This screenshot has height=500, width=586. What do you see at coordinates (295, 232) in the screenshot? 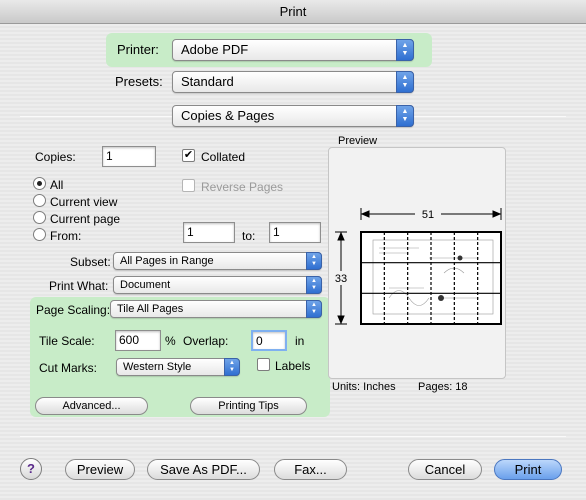
I see `to-field: 1` at bounding box center [295, 232].